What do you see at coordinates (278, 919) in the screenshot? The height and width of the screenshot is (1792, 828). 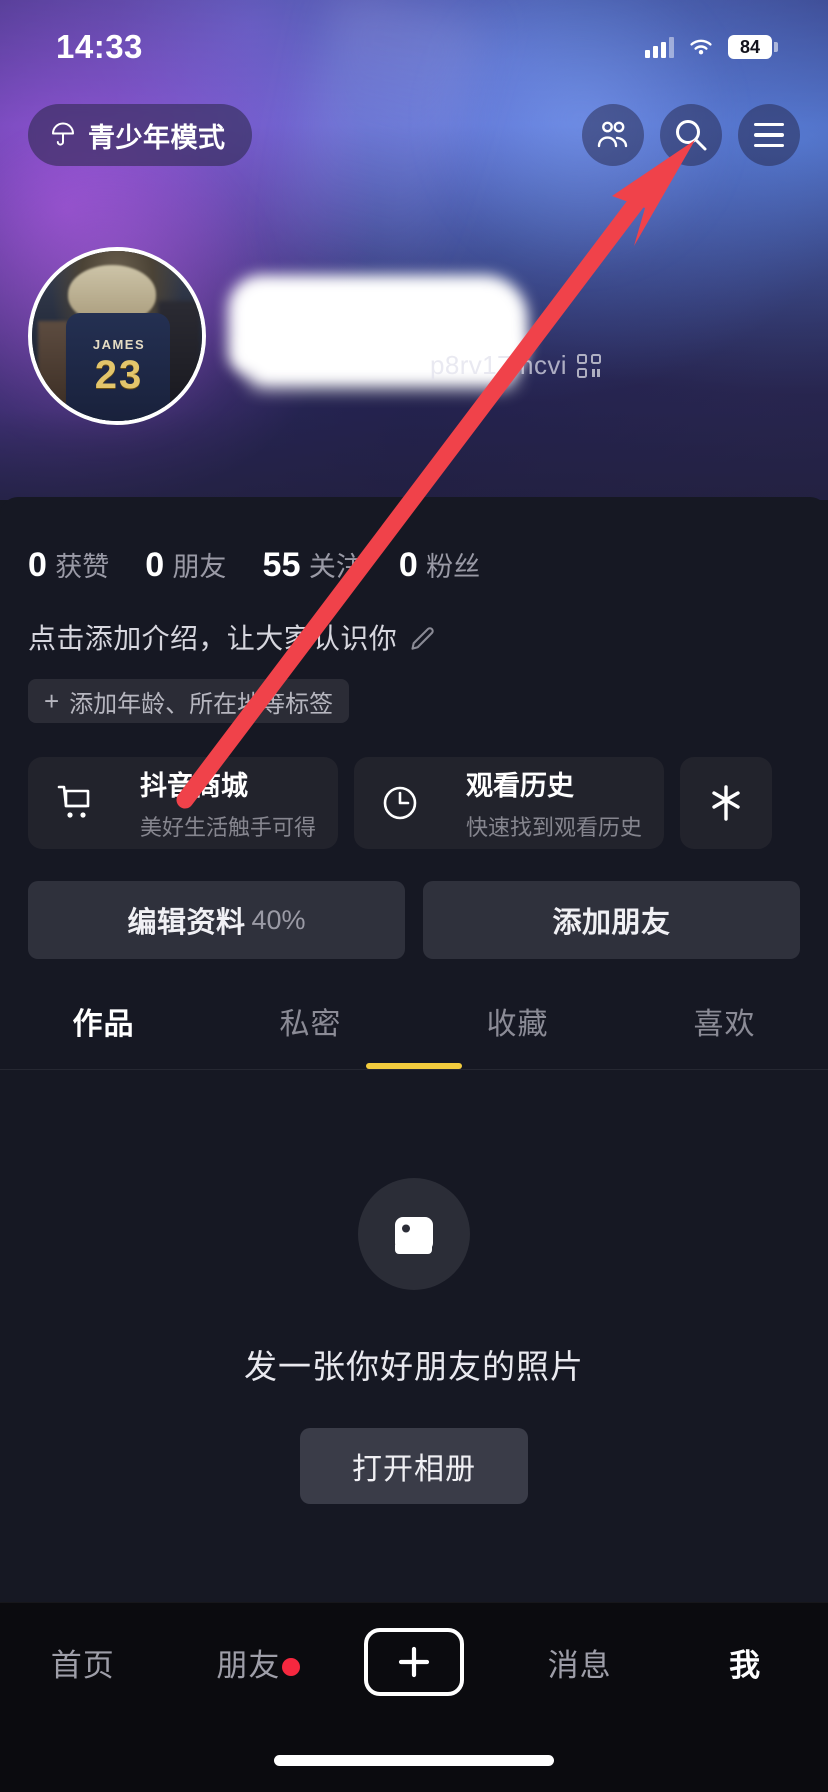 I see `edit-profile-percent: 40%` at bounding box center [278, 919].